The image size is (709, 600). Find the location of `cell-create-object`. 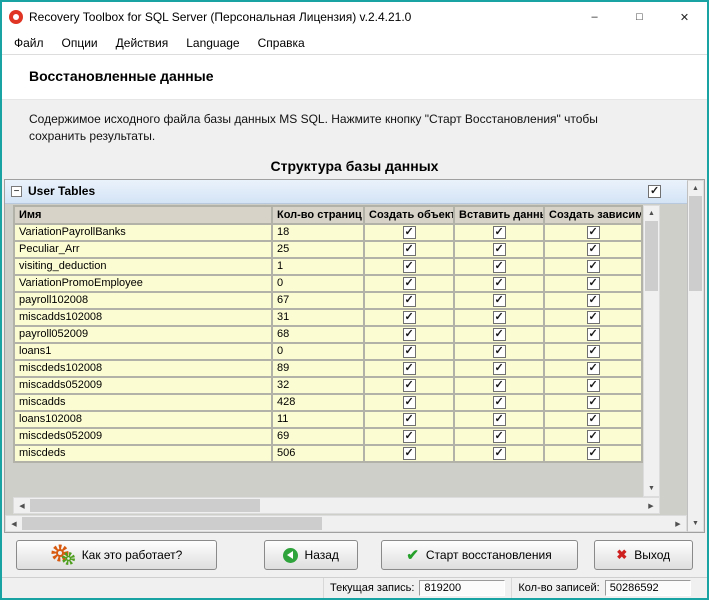

cell-create-object is located at coordinates (409, 266).